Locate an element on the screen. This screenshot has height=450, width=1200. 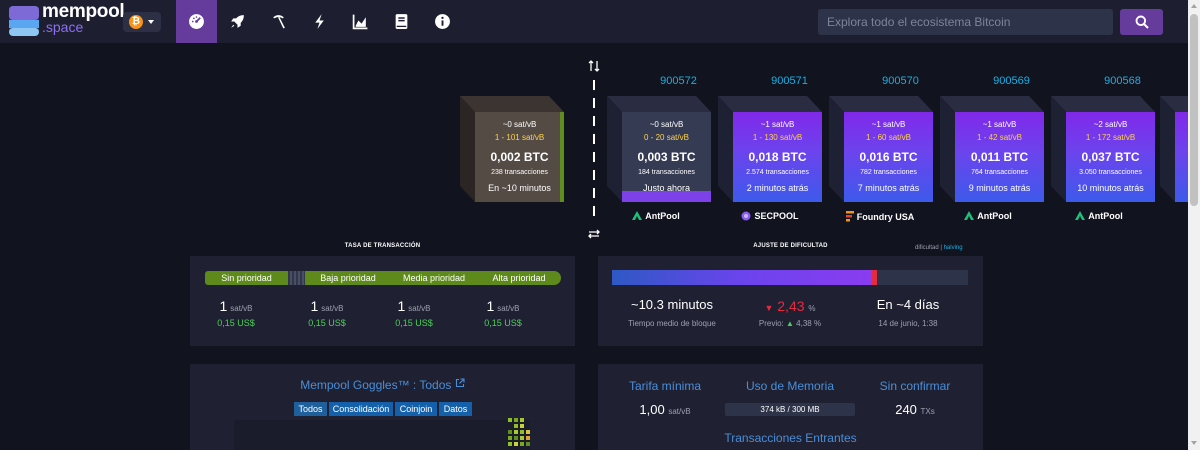
prio-high: Alta prioridad is located at coordinates (519, 278).